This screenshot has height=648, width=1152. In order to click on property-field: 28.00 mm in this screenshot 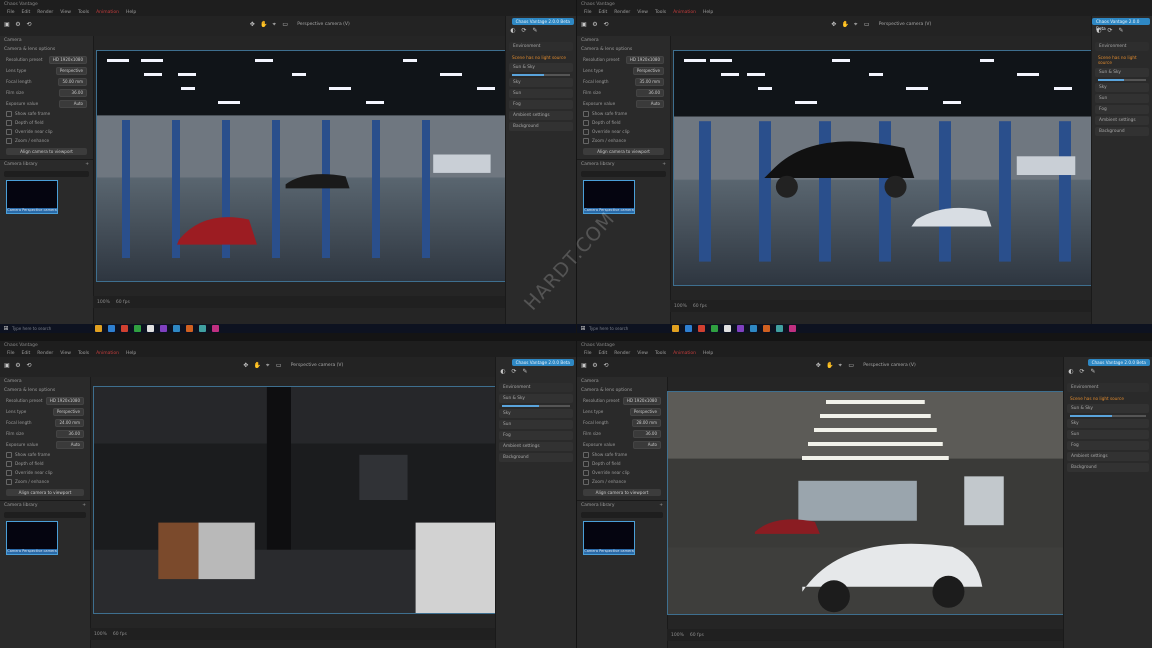, I will do `click(646, 422)`.